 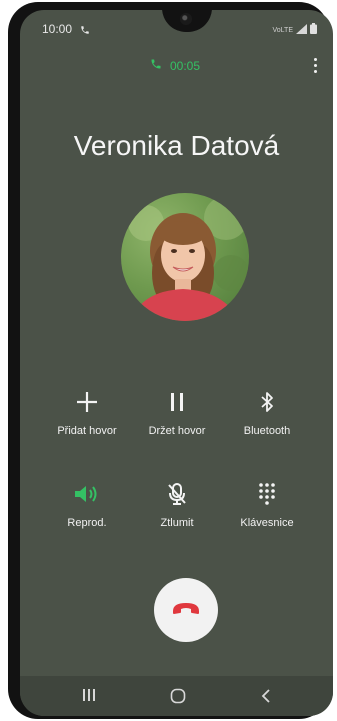 I want to click on end-call-button, so click(x=186, y=610).